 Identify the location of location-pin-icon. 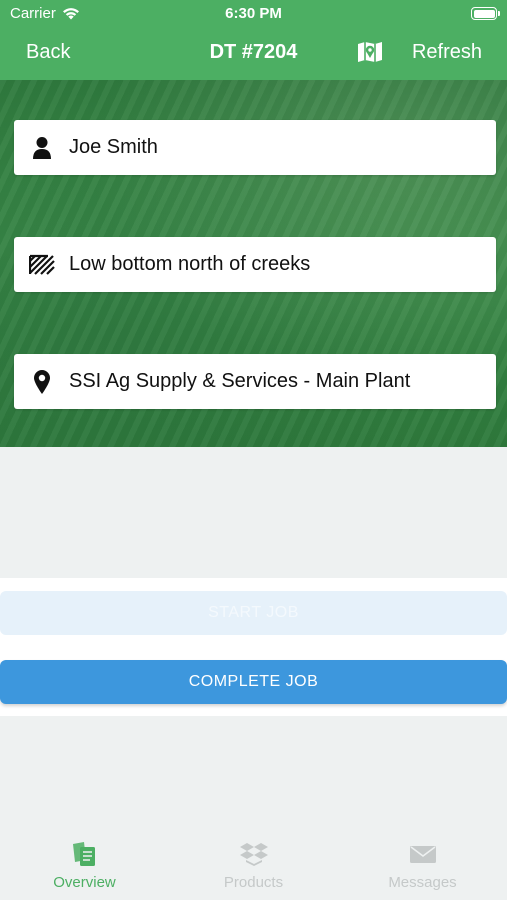
(42, 382).